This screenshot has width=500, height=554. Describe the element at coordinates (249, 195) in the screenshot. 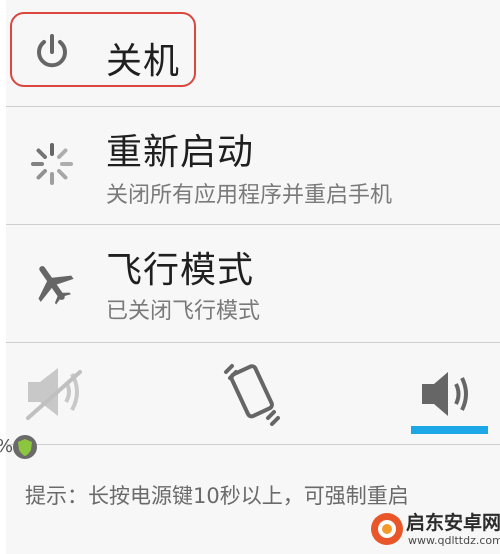

I see `restart-subtitle: 关闭所有应用程序并重启手机` at that location.